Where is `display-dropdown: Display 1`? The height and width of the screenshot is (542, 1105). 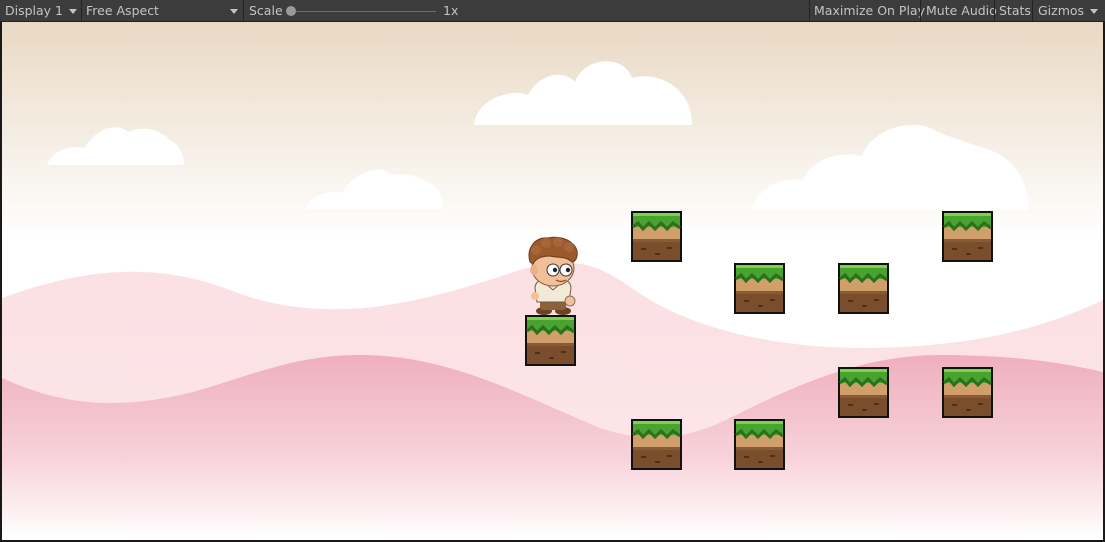
display-dropdown: Display 1 is located at coordinates (34, 11).